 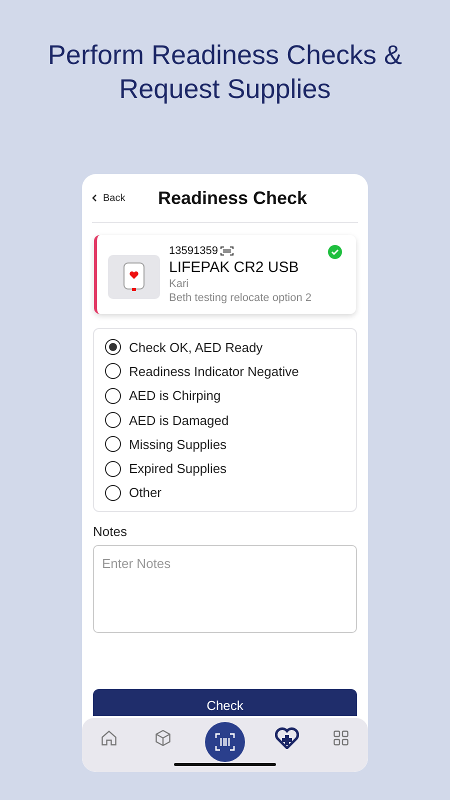 I want to click on scan-button, so click(x=225, y=742).